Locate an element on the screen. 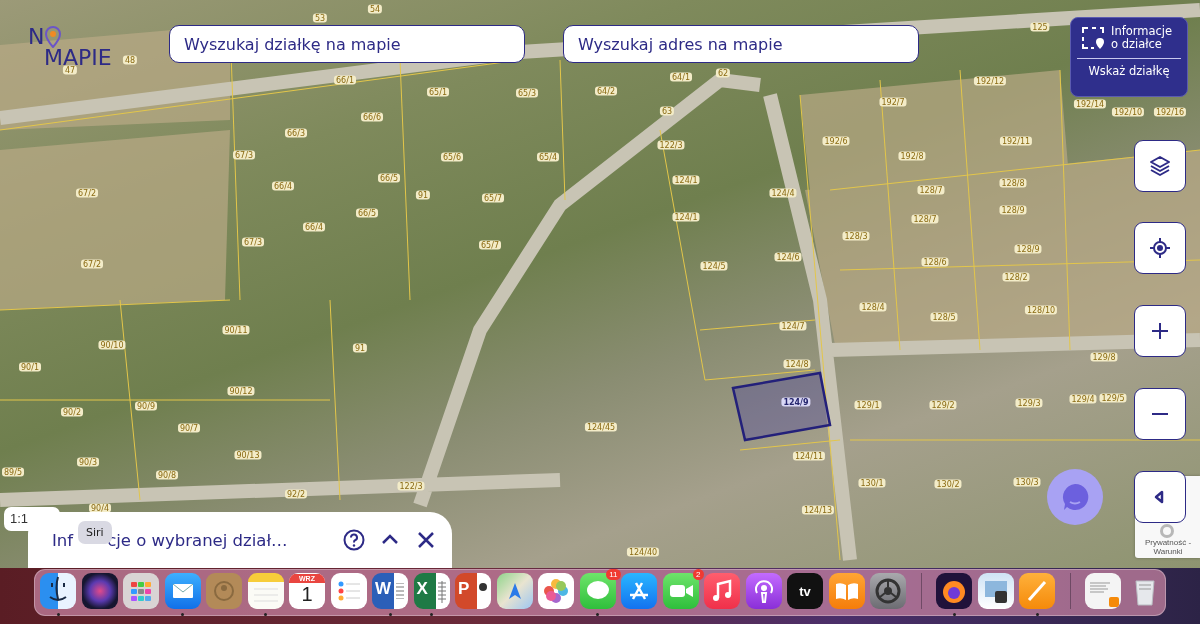 This screenshot has width=1200, height=624. video-camera-icon is located at coordinates (680, 591).